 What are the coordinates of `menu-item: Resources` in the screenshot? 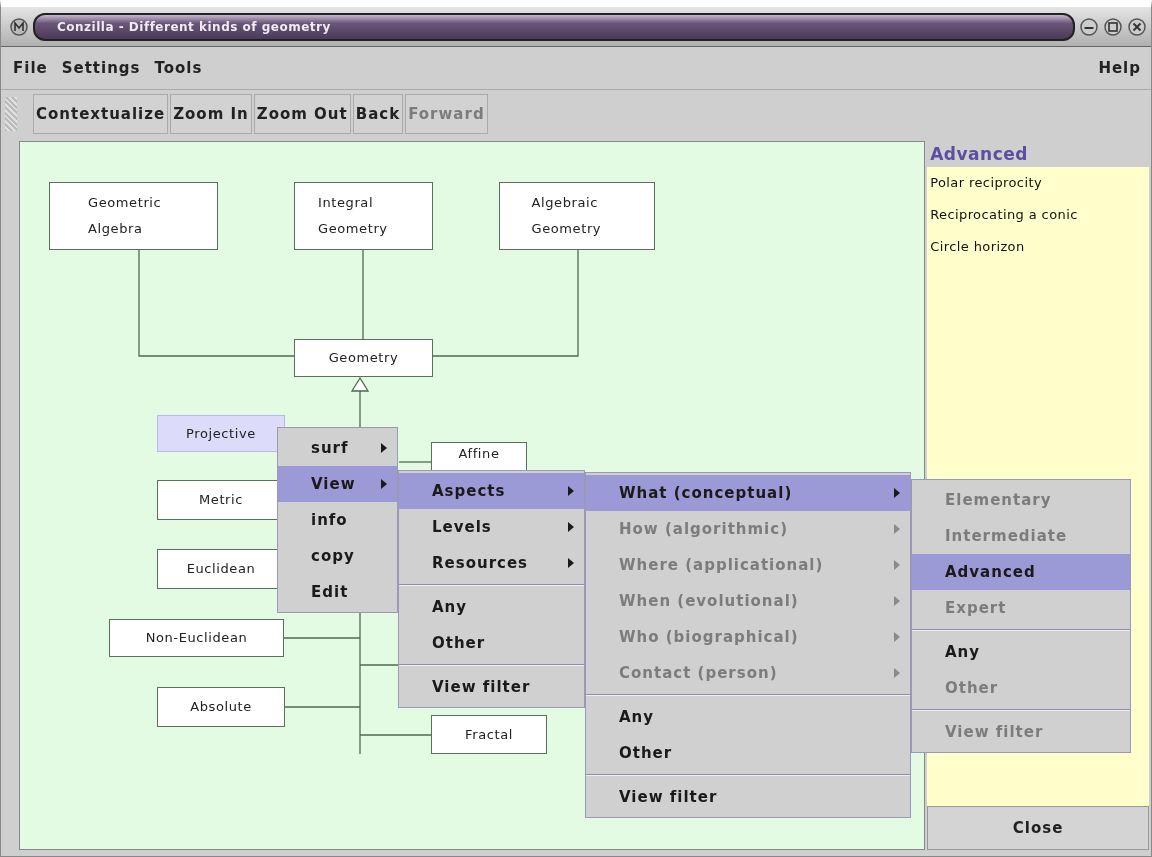 It's located at (491, 563).